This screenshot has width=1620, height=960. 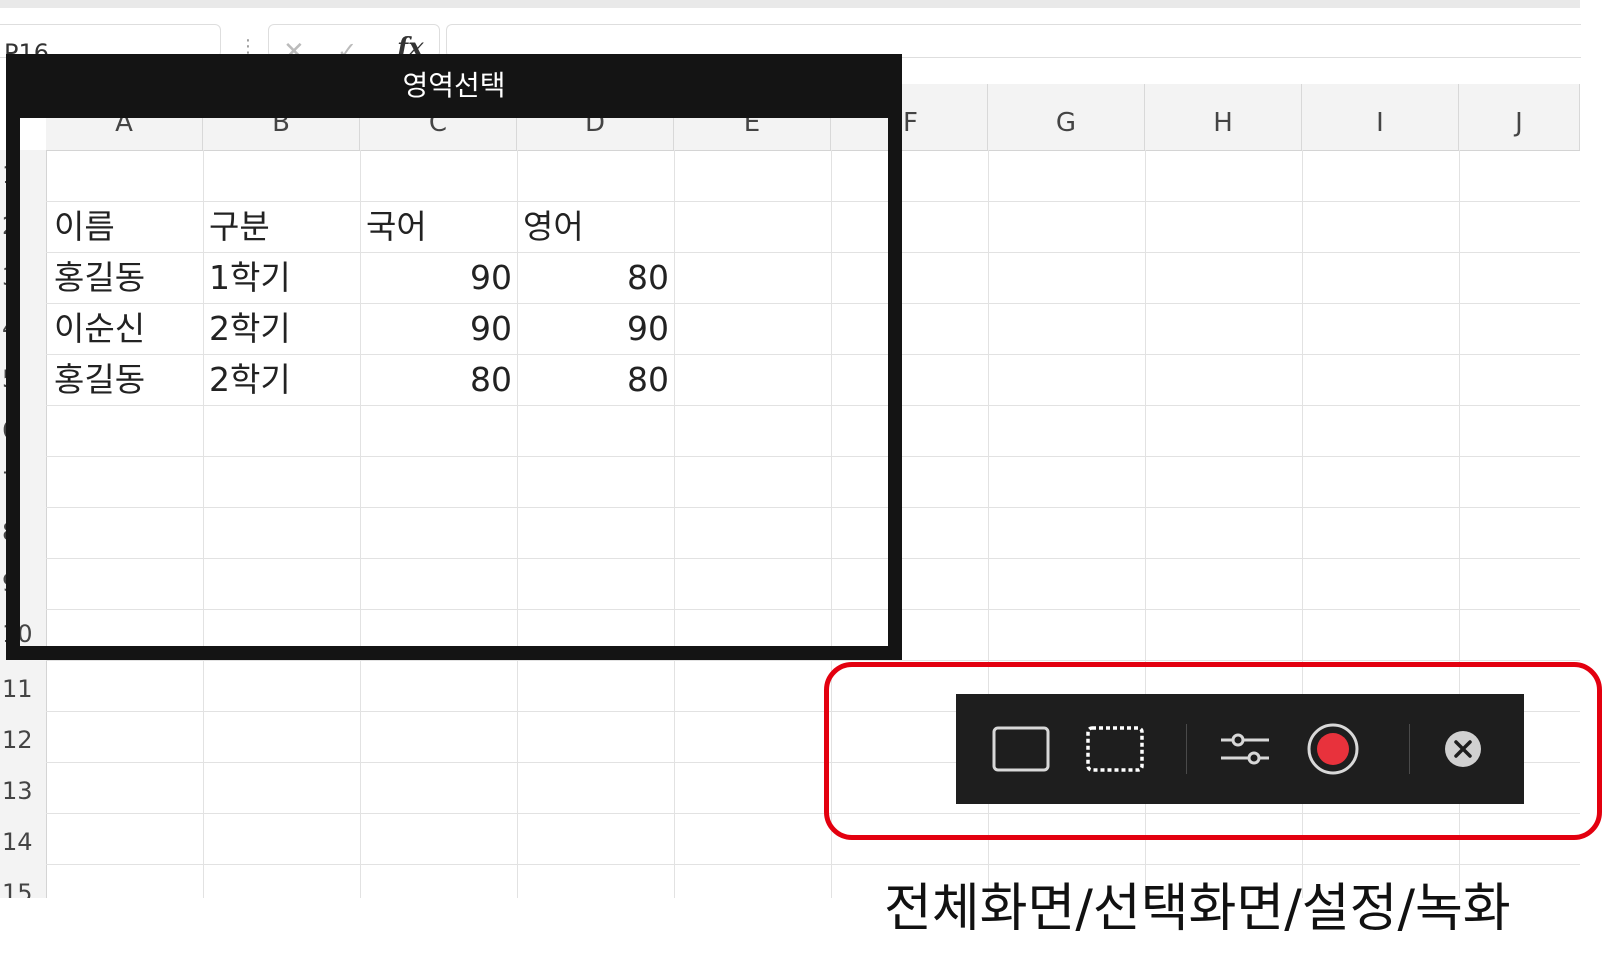 I want to click on formula-input, so click(x=1013, y=41).